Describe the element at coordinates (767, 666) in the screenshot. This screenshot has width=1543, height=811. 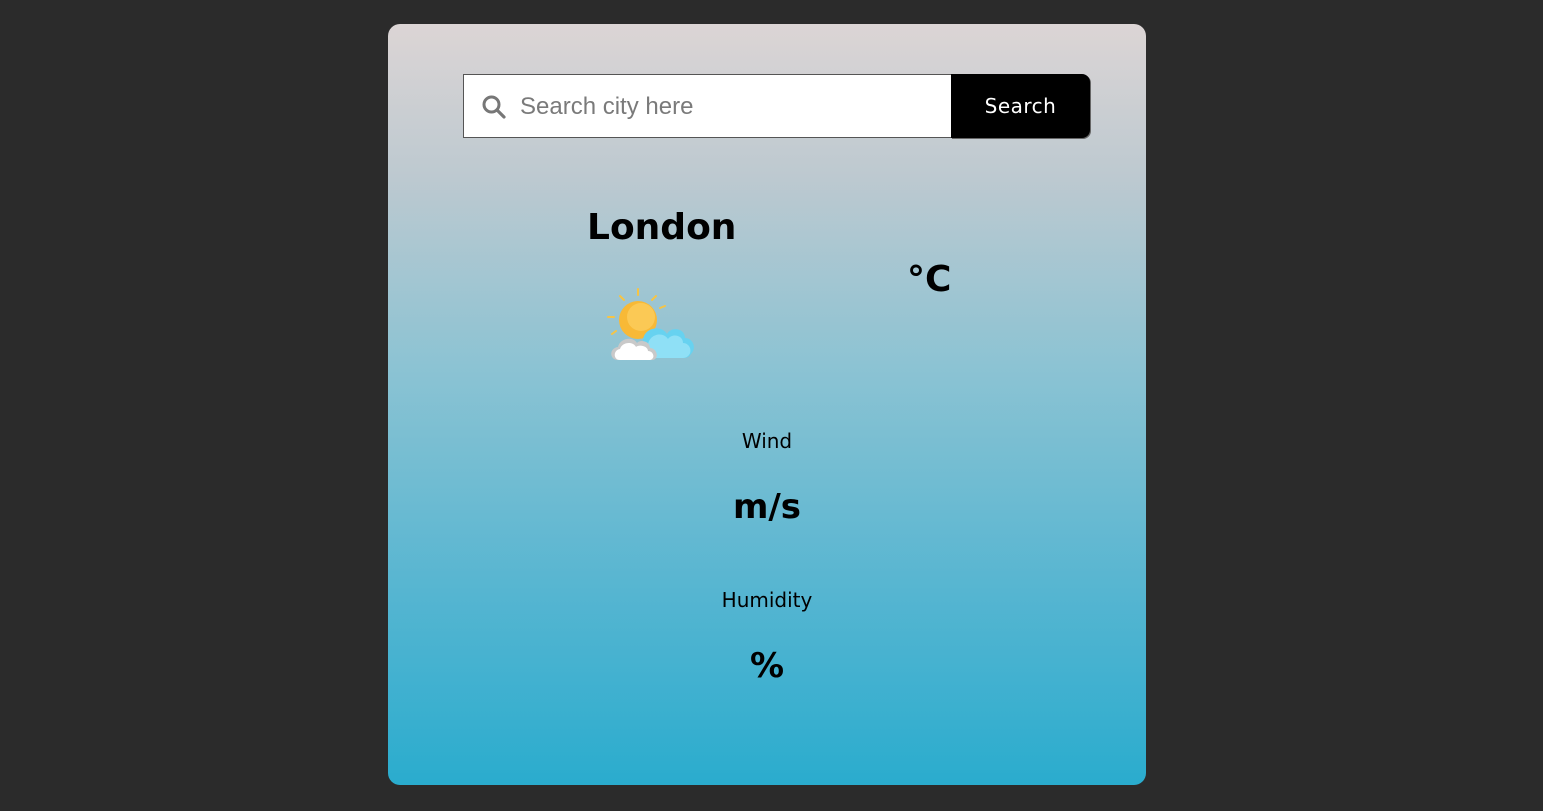
I see `humidity-value: %` at that location.